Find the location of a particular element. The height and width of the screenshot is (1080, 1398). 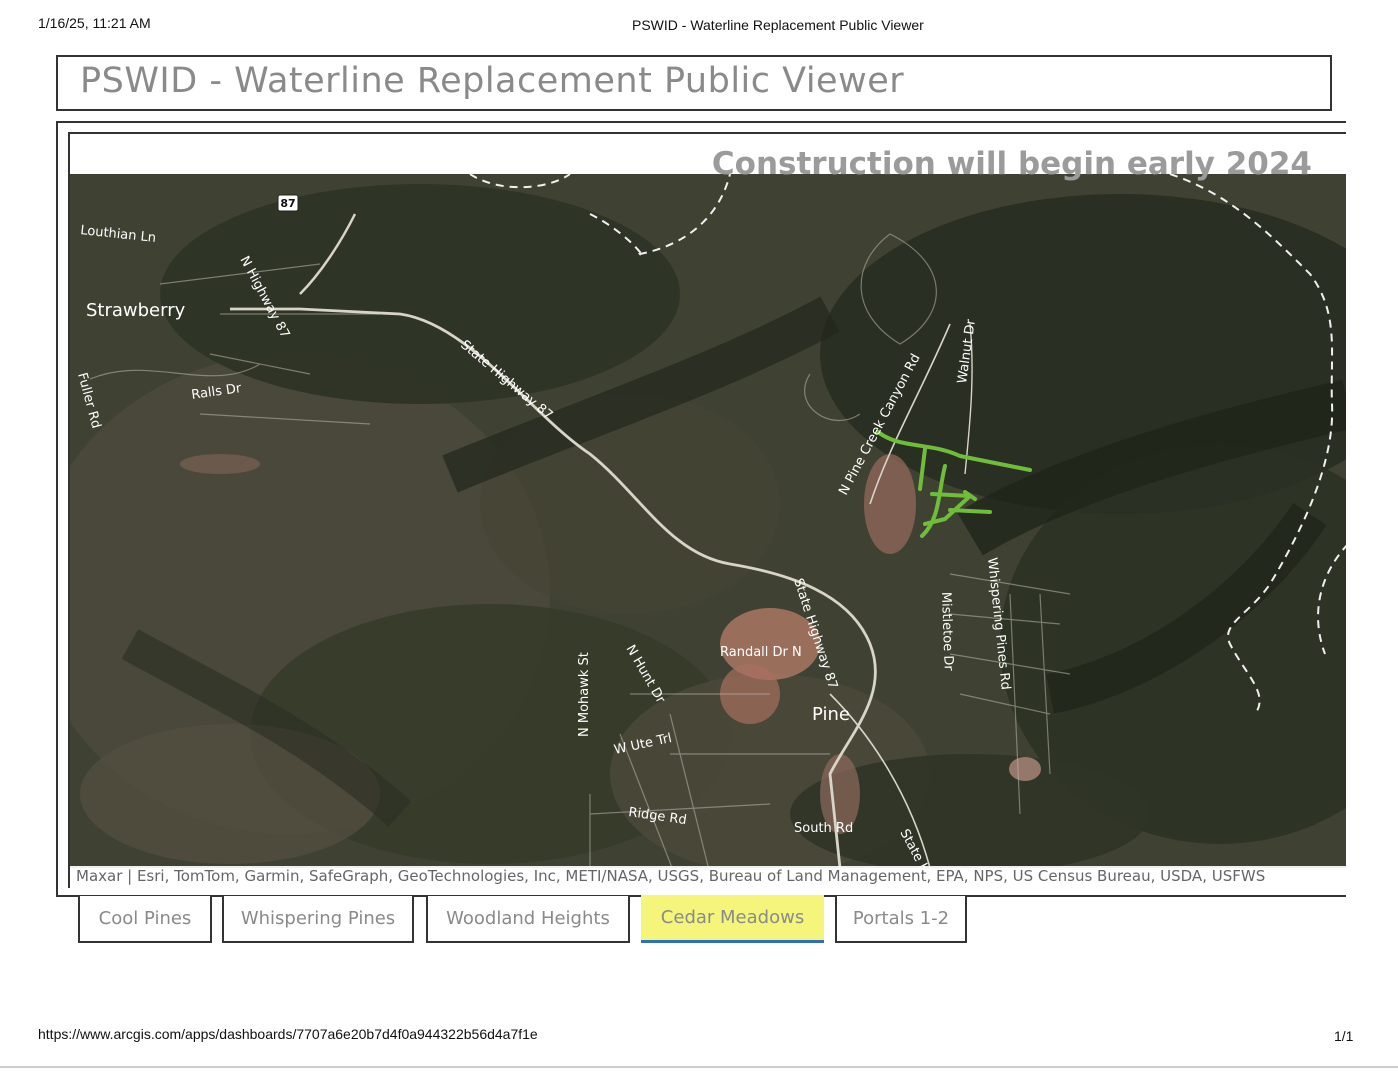

place-label-pine: Pine is located at coordinates (831, 714).